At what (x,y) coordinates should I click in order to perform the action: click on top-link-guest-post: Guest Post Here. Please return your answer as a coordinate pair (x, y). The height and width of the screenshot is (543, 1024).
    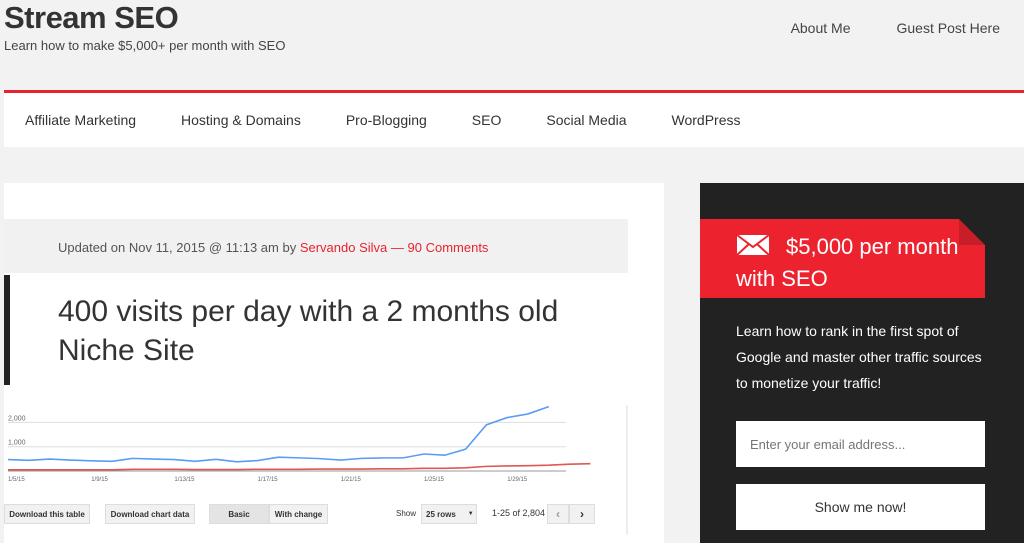
    Looking at the image, I should click on (949, 28).